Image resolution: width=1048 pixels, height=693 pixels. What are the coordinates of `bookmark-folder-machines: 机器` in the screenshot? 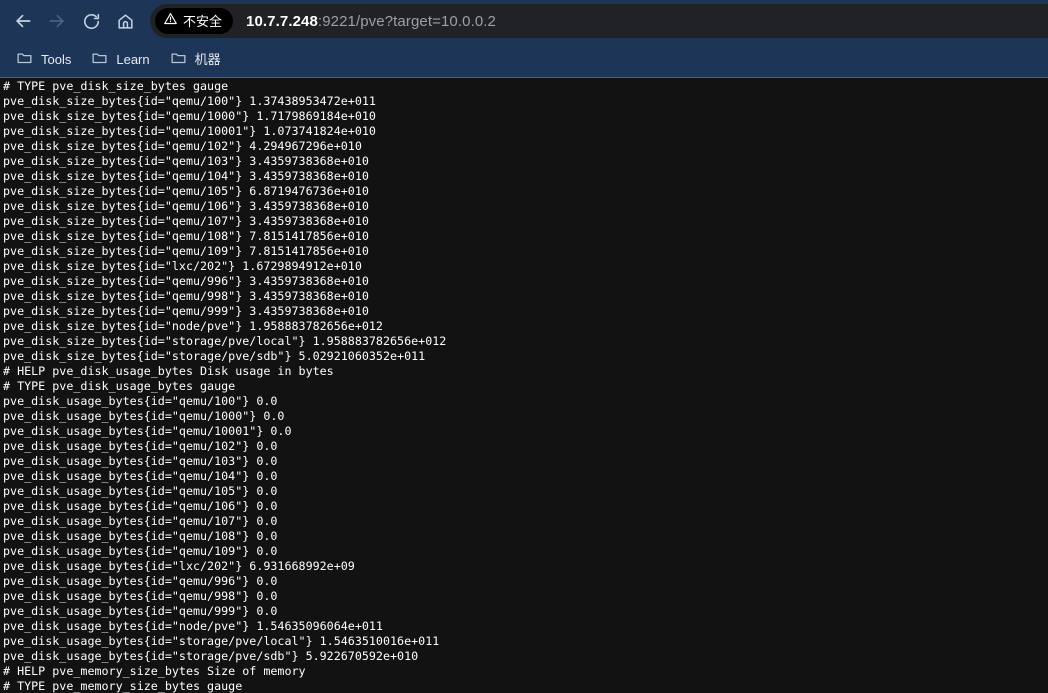 It's located at (198, 60).